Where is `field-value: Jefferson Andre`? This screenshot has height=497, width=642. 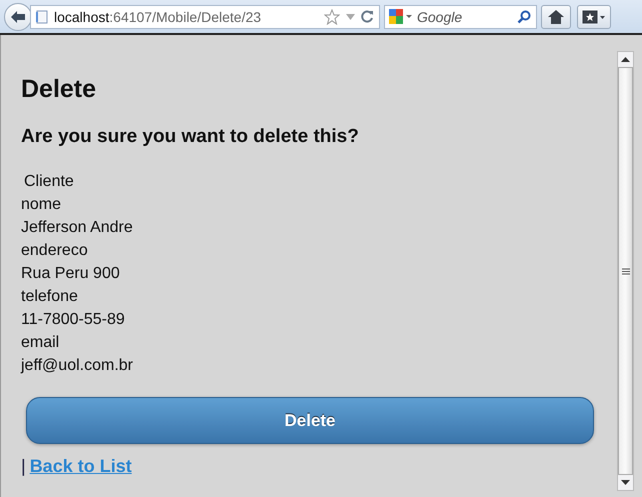
field-value: Jefferson Andre is located at coordinates (77, 228).